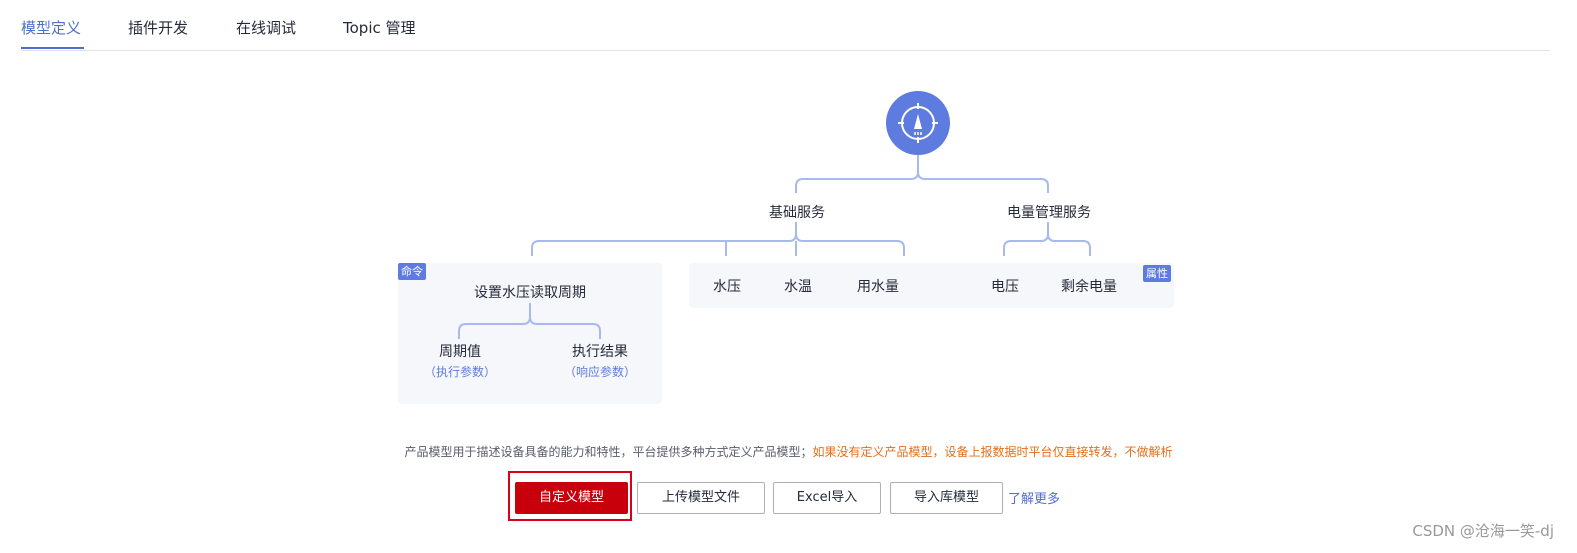  Describe the element at coordinates (727, 287) in the screenshot. I see `property-item: 水压` at that location.